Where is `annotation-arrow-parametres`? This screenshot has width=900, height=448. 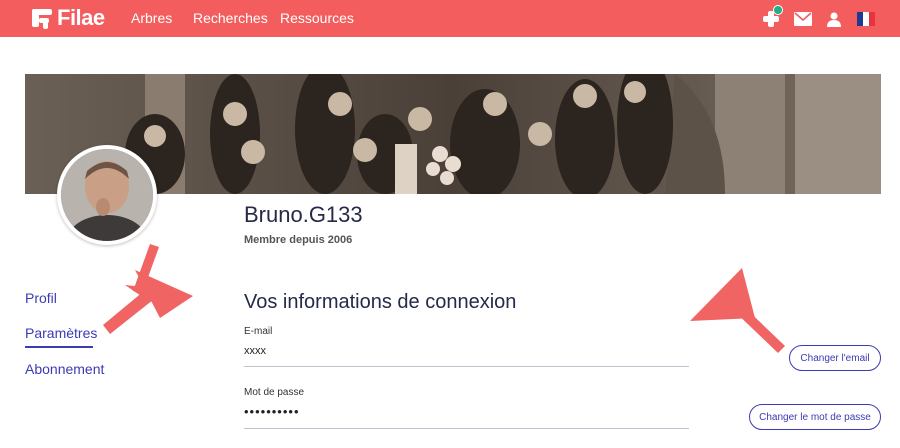 annotation-arrow-parametres is located at coordinates (148, 302).